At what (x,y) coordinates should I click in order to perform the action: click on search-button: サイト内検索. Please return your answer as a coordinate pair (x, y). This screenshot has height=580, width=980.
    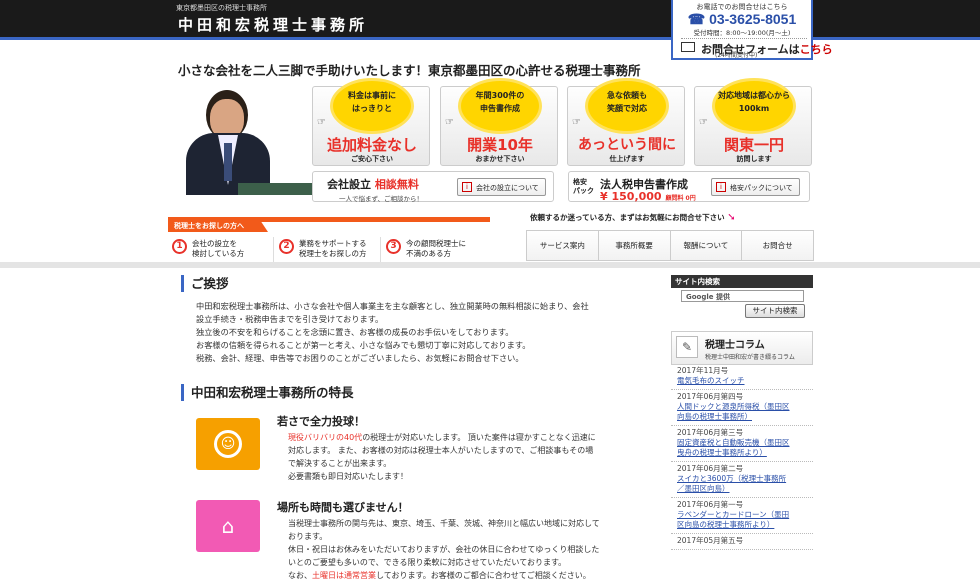
    Looking at the image, I should click on (775, 311).